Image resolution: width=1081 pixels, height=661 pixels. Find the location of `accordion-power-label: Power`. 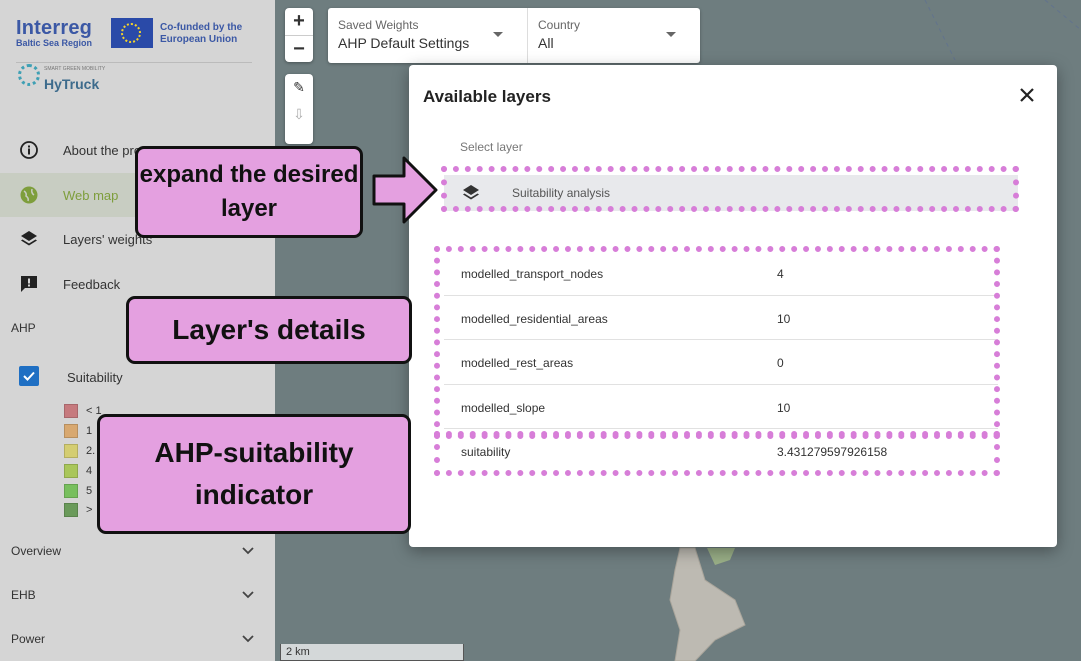

accordion-power-label: Power is located at coordinates (28, 639).